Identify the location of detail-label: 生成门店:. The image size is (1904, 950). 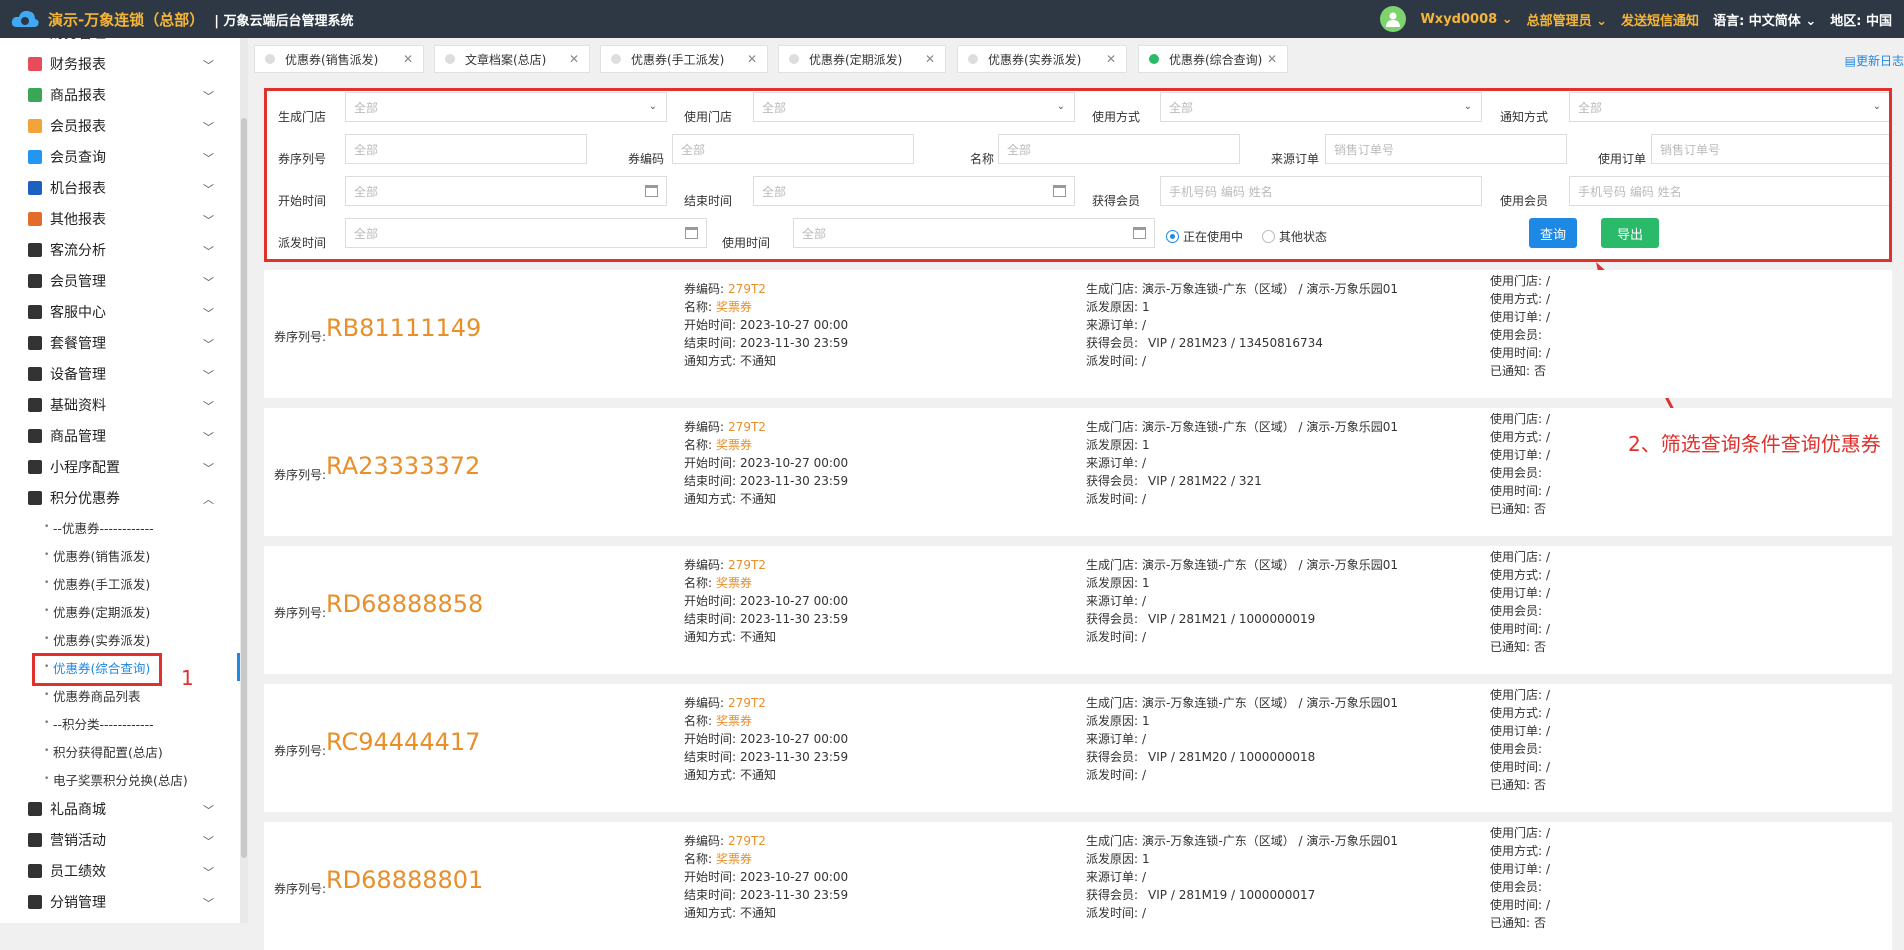
(1112, 841).